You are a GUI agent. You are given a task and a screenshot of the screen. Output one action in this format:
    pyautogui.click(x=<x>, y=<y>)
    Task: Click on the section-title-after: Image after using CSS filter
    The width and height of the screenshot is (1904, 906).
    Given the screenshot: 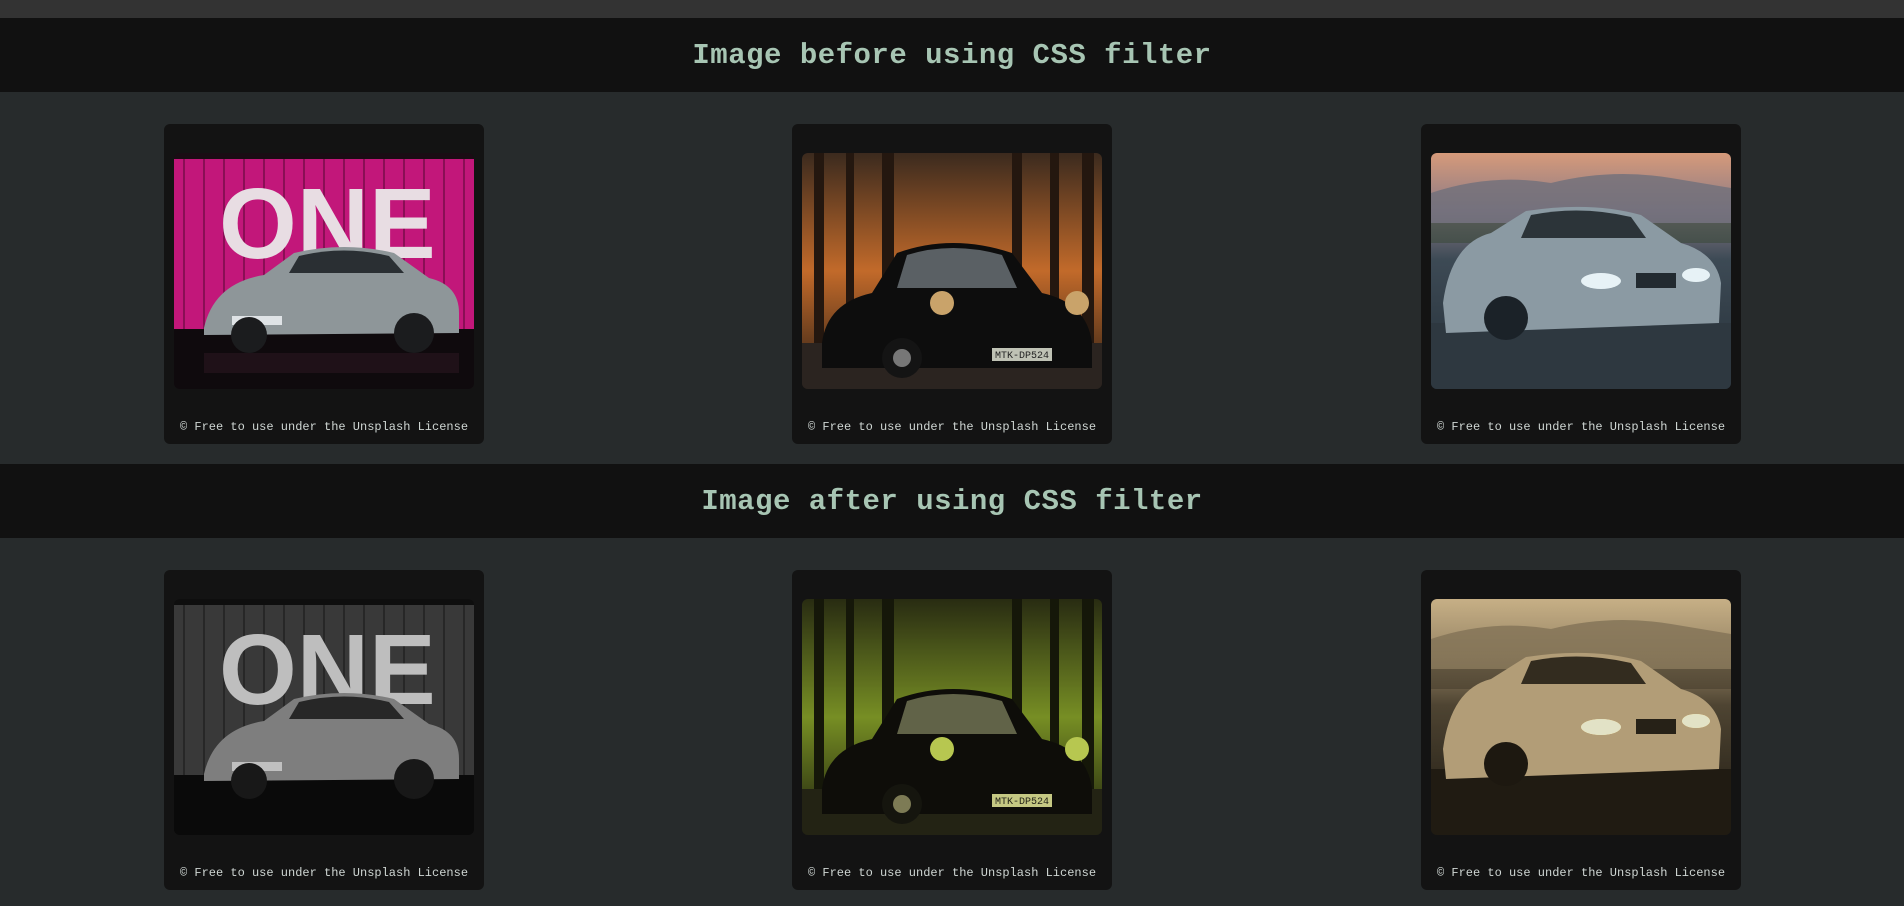 What is the action you would take?
    pyautogui.click(x=952, y=501)
    